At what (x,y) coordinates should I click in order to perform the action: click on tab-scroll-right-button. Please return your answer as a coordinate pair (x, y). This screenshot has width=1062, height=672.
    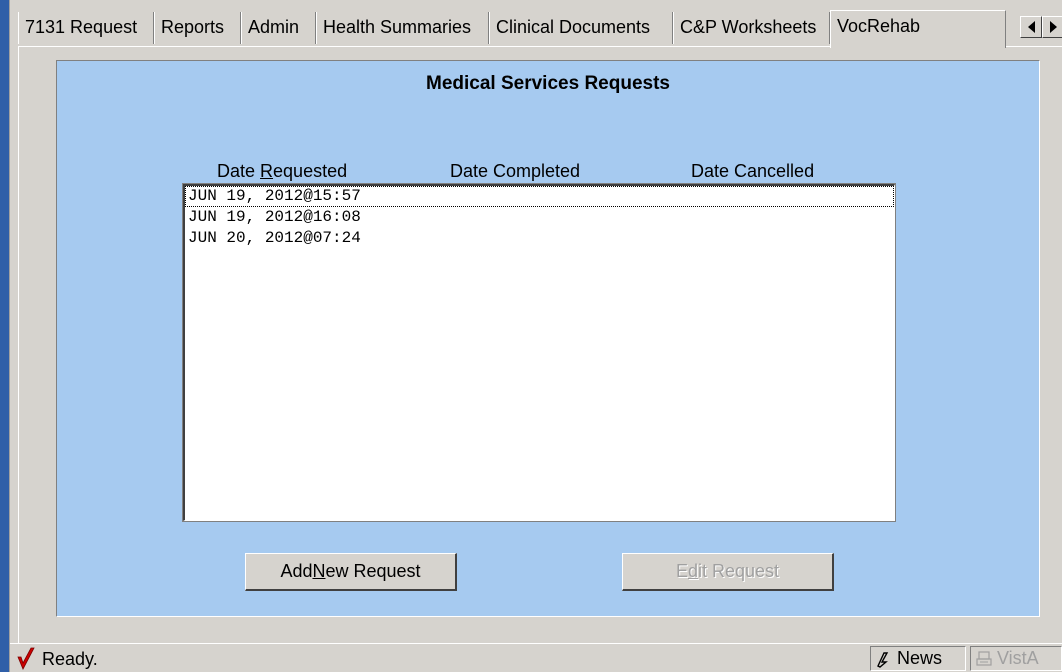
    Looking at the image, I should click on (1052, 27).